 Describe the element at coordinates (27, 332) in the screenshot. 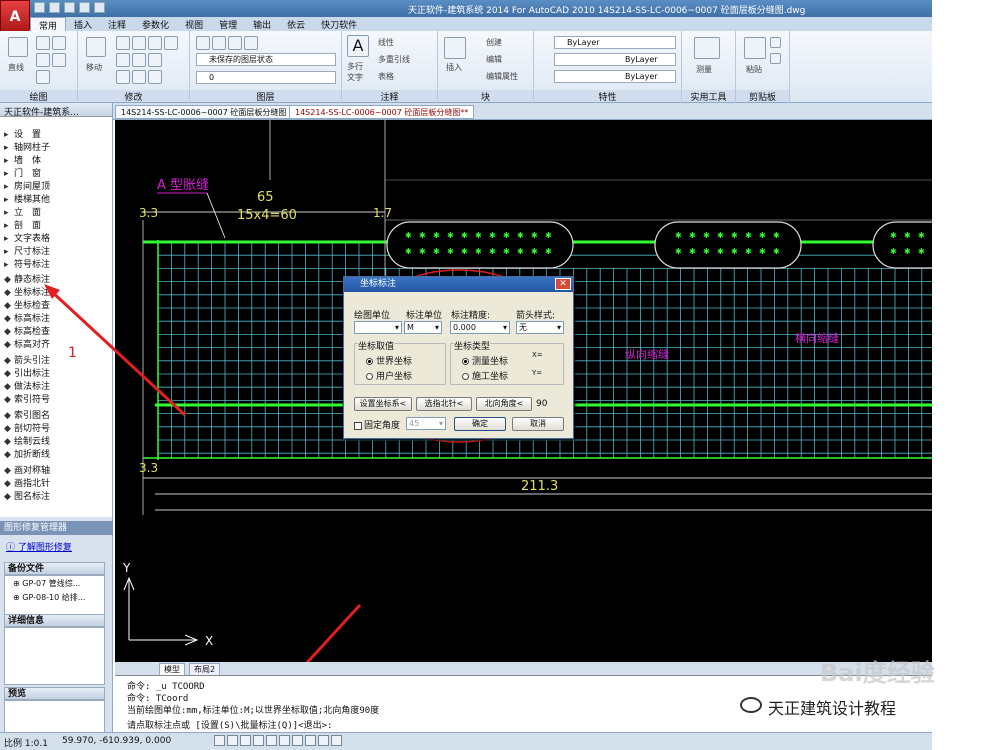

I see `tangent-menu-item: ◆ 标高检查` at that location.